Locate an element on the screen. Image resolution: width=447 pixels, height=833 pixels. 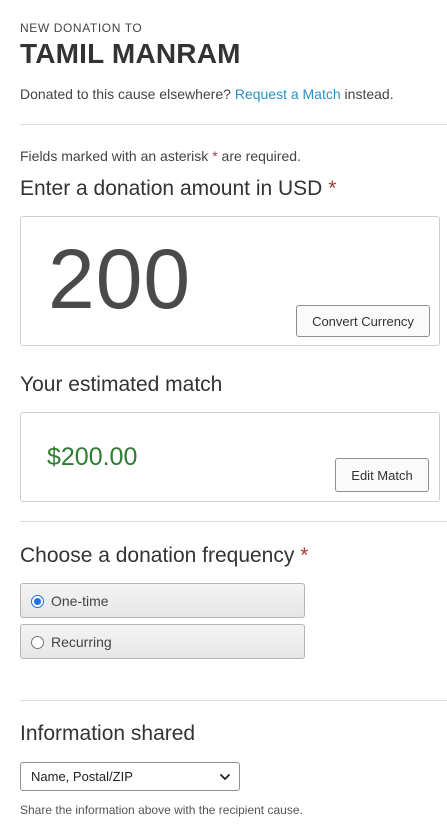
chevron-down-icon is located at coordinates (225, 777).